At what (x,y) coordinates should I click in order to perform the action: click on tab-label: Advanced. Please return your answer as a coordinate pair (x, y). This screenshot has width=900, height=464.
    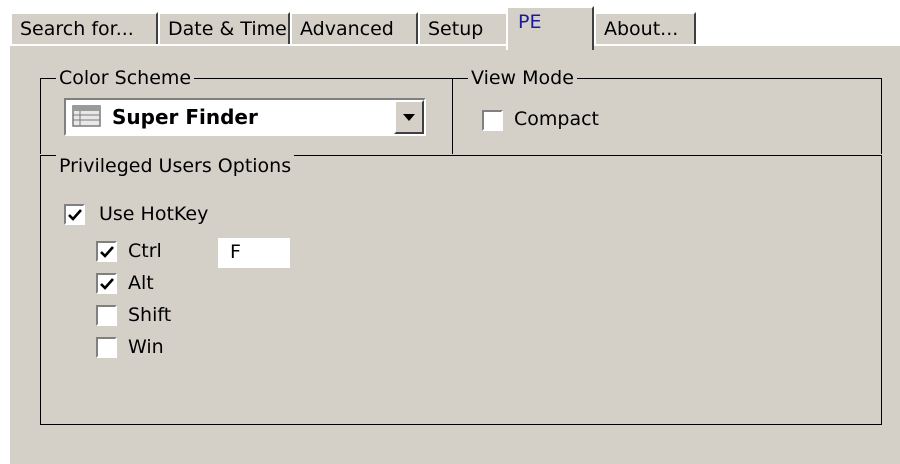
    Looking at the image, I should click on (347, 29).